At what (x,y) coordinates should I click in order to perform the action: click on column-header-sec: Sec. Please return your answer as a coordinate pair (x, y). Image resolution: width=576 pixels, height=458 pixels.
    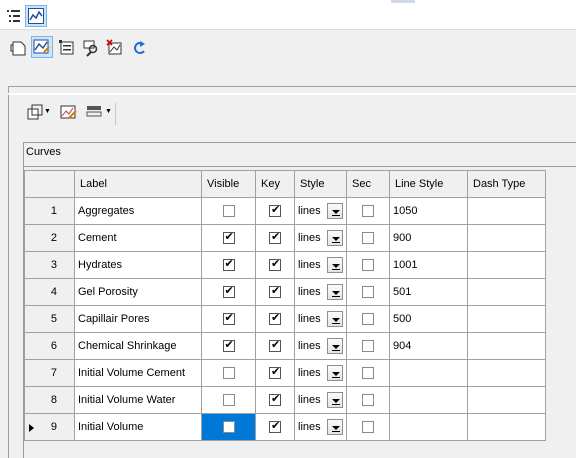
    Looking at the image, I should click on (368, 184).